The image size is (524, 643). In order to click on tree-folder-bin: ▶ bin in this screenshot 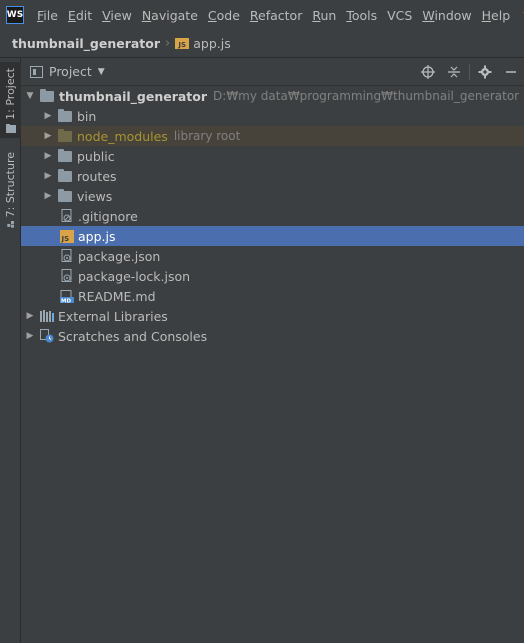, I will do `click(272, 116)`.